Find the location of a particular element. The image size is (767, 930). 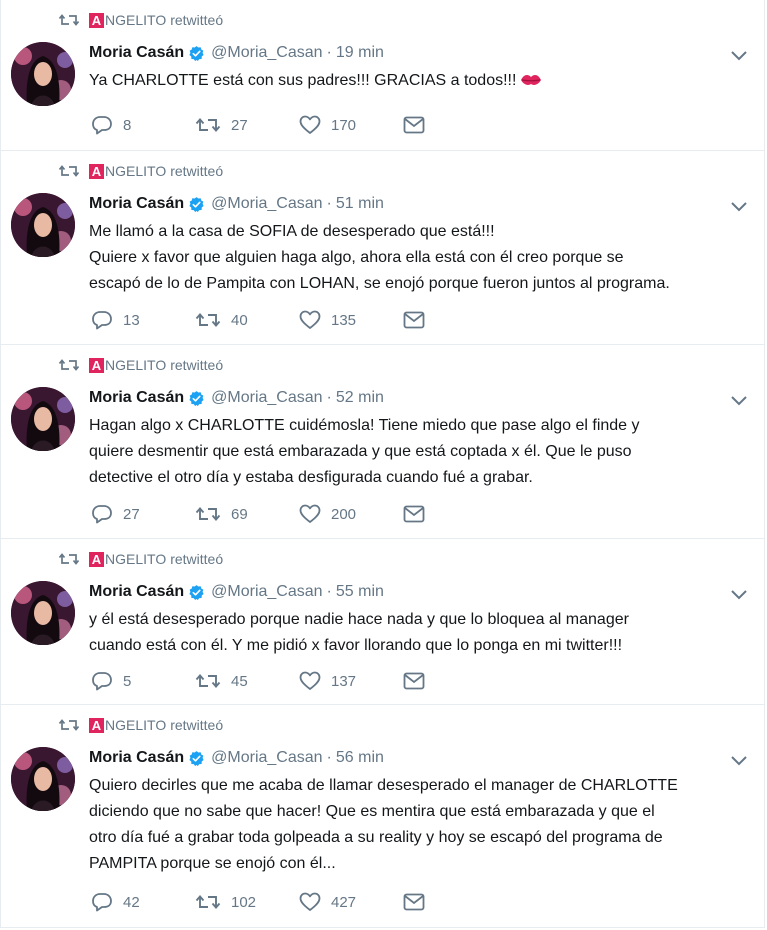

reply-button: 42 is located at coordinates (143, 902).